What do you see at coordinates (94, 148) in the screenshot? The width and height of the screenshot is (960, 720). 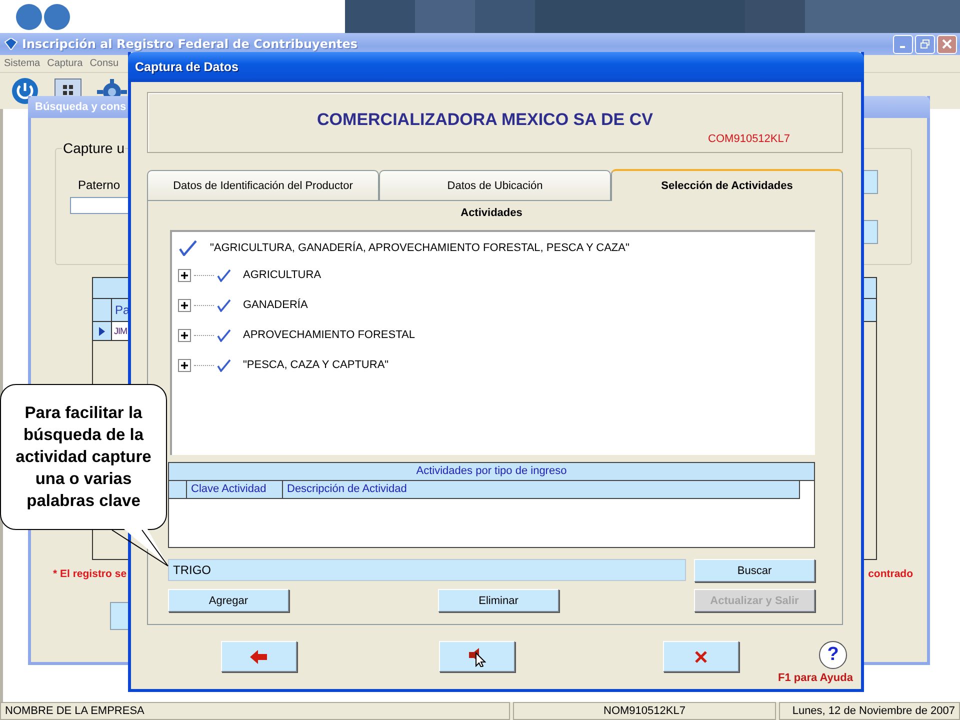 I see `group-label: Capture u` at bounding box center [94, 148].